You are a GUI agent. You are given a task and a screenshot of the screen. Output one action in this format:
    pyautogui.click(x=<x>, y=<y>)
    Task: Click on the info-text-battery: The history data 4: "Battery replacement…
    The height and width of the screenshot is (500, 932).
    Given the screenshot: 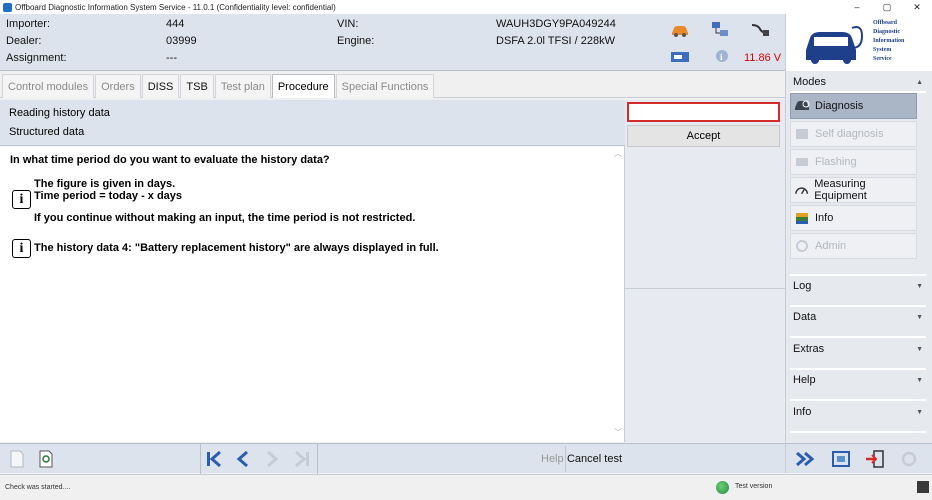 What is the action you would take?
    pyautogui.click(x=236, y=248)
    